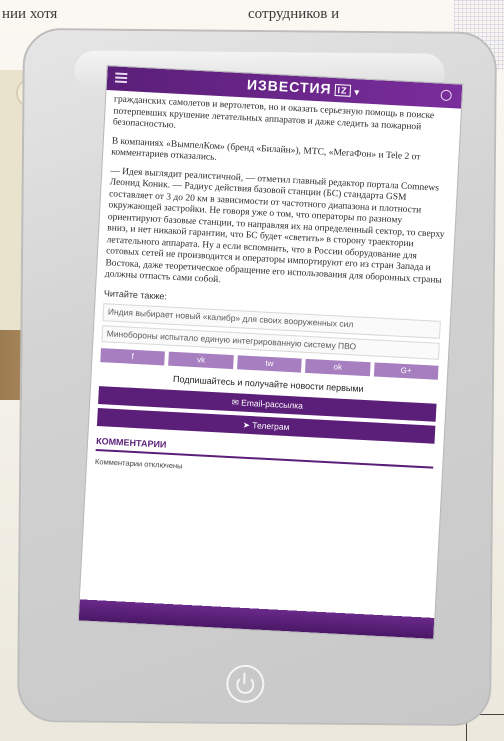  What do you see at coordinates (294, 14) in the screenshot?
I see `background-text-right: сотрудников и` at bounding box center [294, 14].